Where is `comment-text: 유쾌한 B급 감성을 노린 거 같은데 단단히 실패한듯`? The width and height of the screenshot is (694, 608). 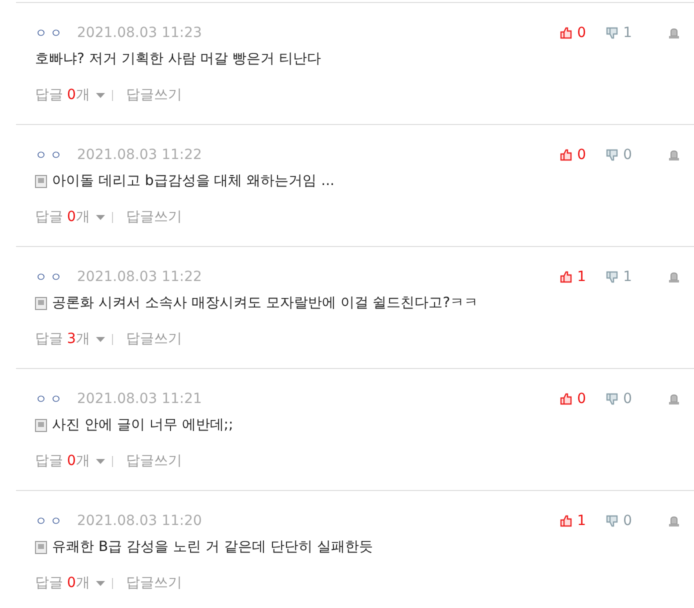
comment-text: 유쾌한 B급 감성을 노린 거 같은데 단단히 실패한듯 is located at coordinates (212, 547).